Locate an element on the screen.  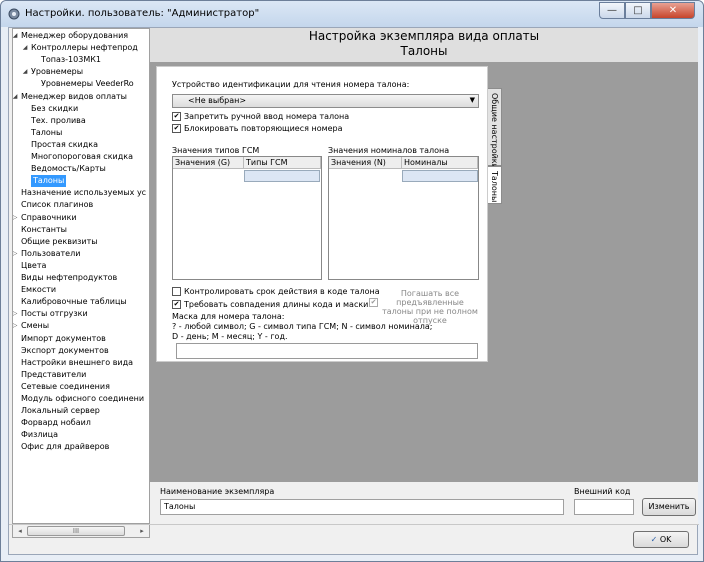
mask-label: Маска для номера талона: is located at coordinates (228, 316).